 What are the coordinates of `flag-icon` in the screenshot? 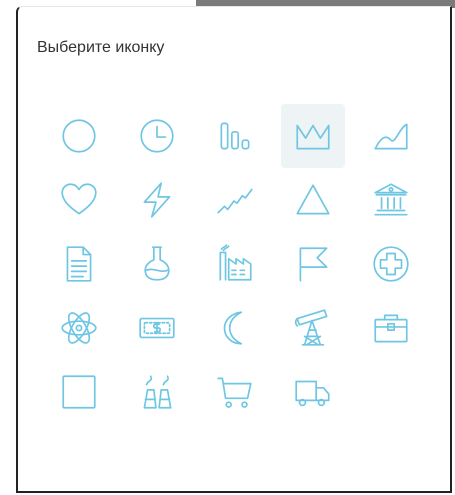 It's located at (313, 264).